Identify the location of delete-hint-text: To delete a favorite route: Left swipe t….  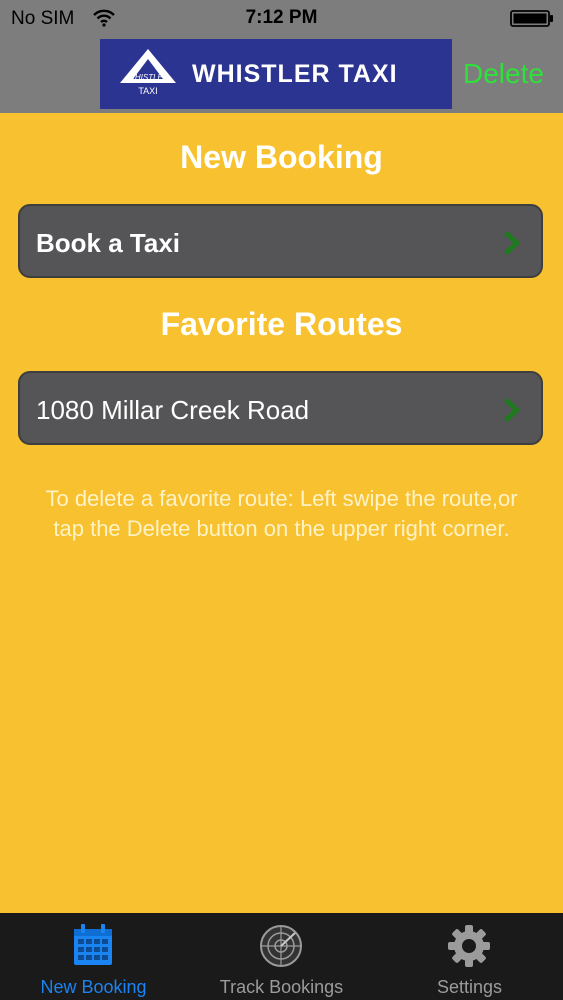
(281, 513).